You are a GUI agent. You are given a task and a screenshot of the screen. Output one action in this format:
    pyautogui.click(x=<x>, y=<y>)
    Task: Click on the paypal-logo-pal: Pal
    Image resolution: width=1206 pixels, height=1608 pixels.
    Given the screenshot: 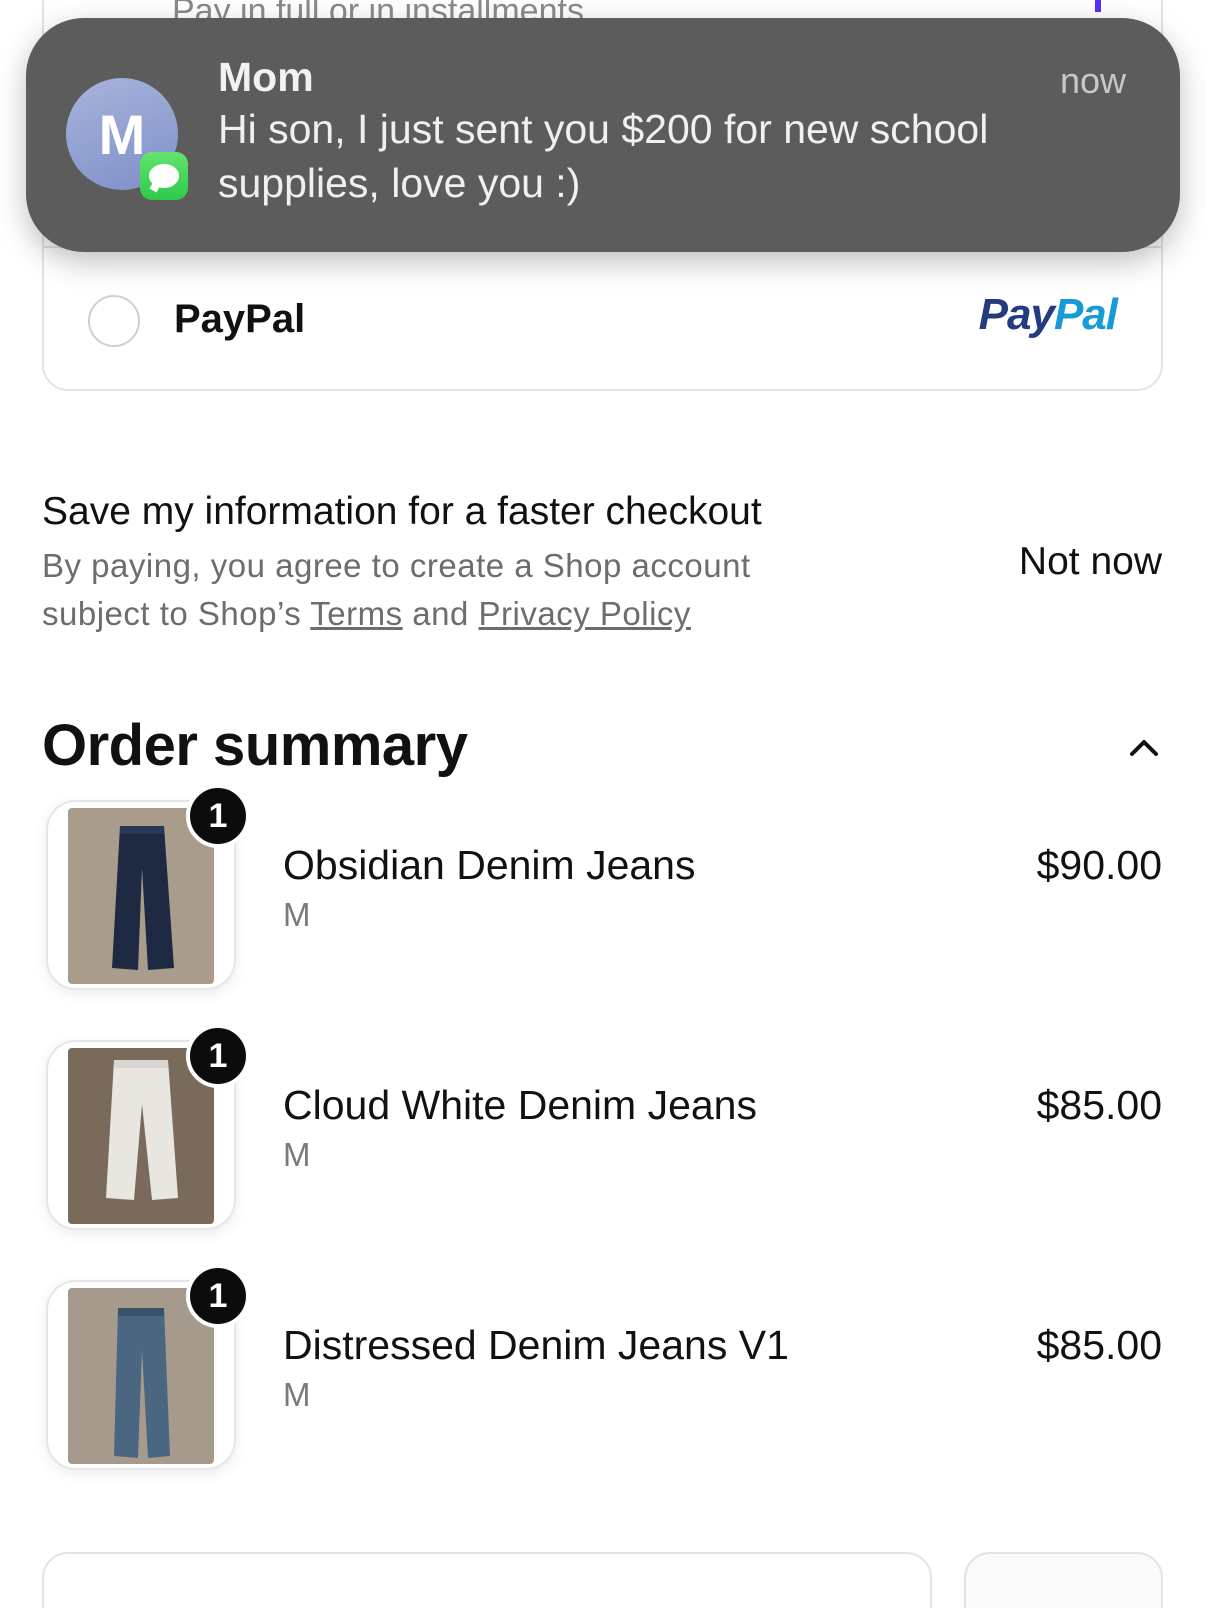 What is the action you would take?
    pyautogui.click(x=1085, y=314)
    